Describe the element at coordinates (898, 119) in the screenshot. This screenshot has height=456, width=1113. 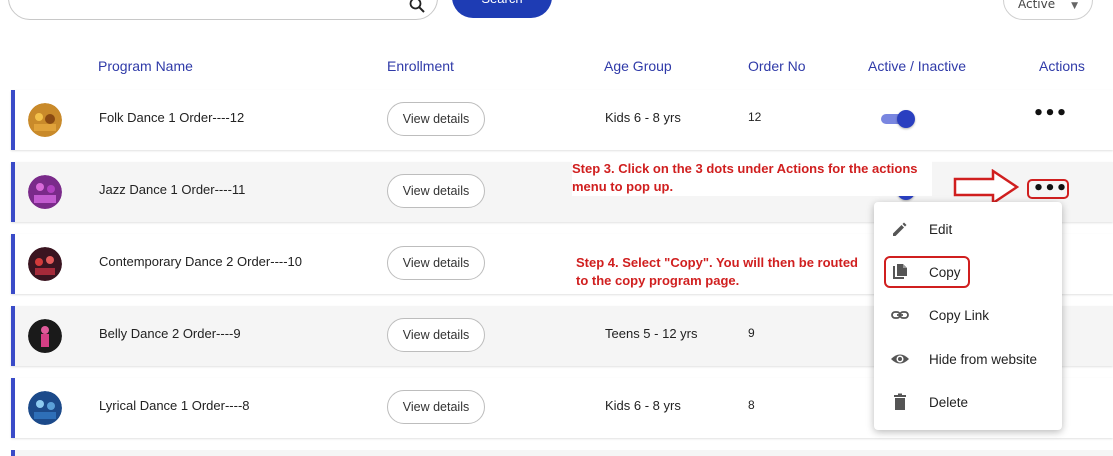
I see `active-toggle` at that location.